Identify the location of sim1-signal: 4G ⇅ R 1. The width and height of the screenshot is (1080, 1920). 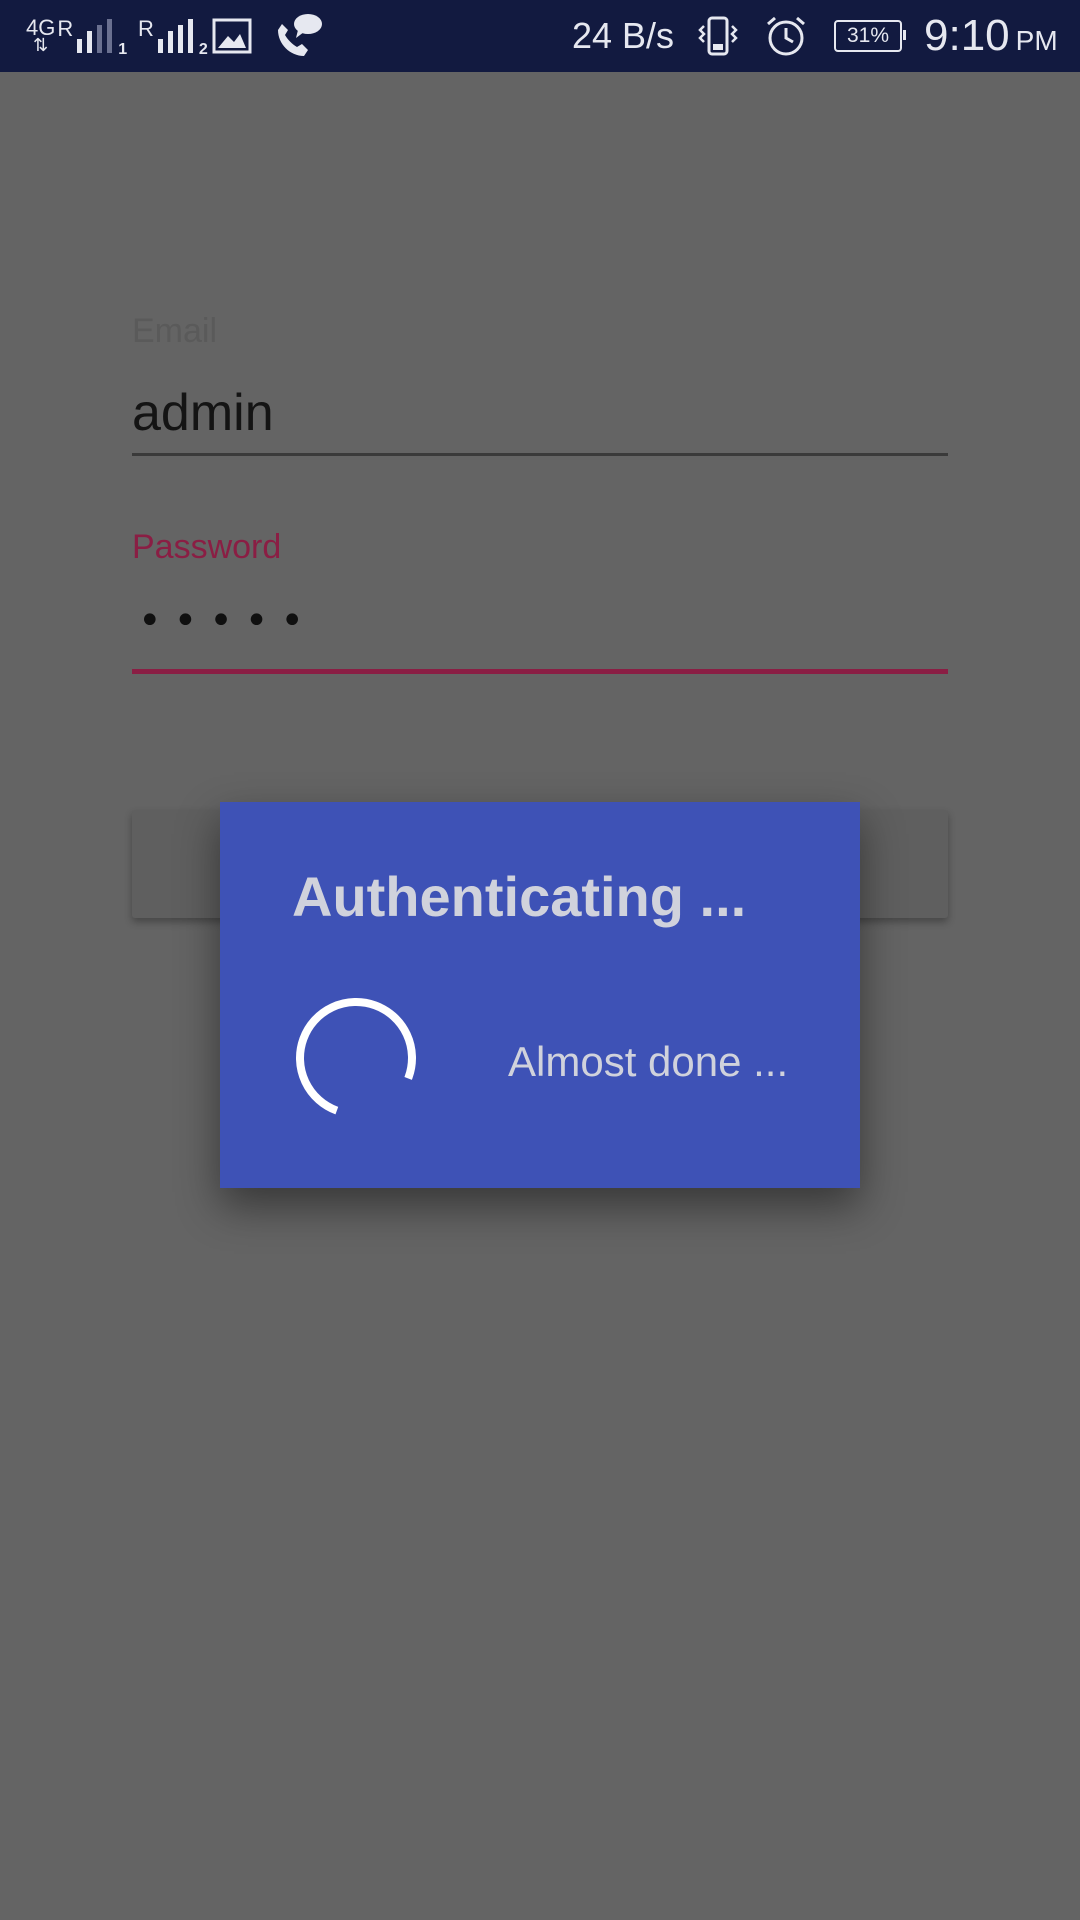
(76, 36).